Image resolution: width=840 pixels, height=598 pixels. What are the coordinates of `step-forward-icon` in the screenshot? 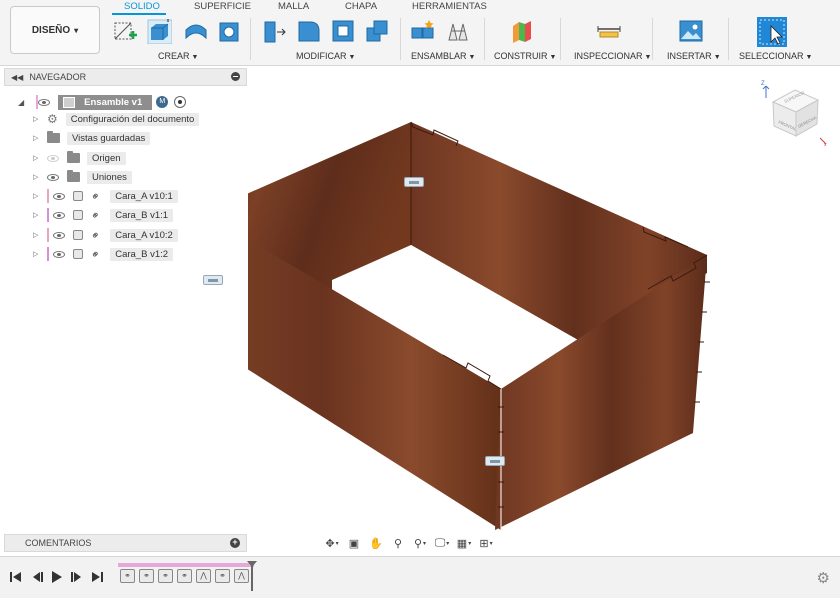 It's located at (78, 577).